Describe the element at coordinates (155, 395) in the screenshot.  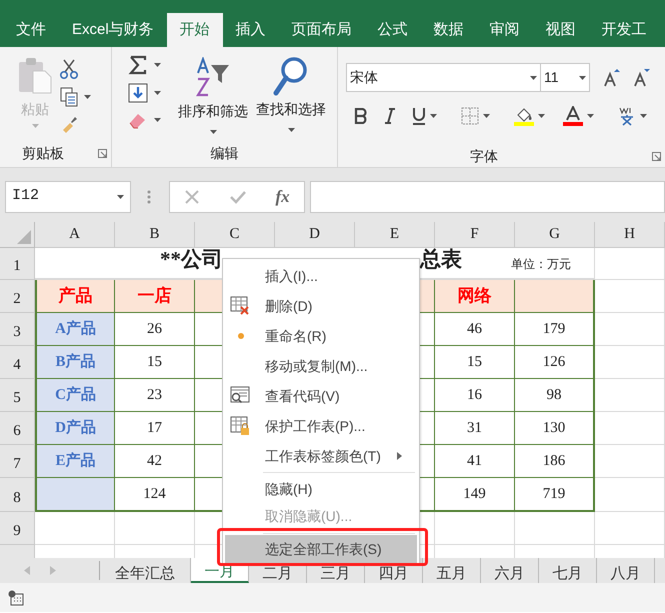
I see `table-cell: 23` at that location.